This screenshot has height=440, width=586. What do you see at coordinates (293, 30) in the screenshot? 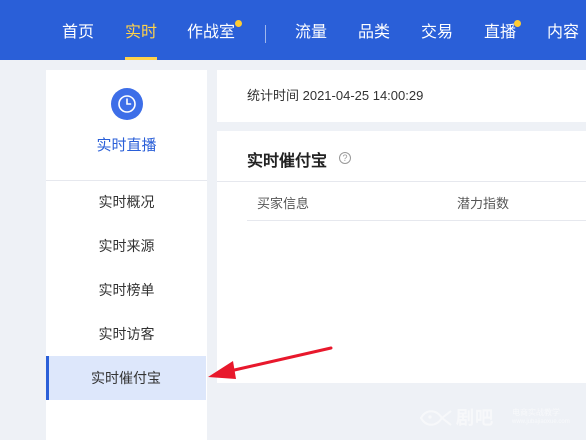
I see `top-navigation: 首页 实时 作战室 流量 品类 交易 直播 内容` at bounding box center [293, 30].